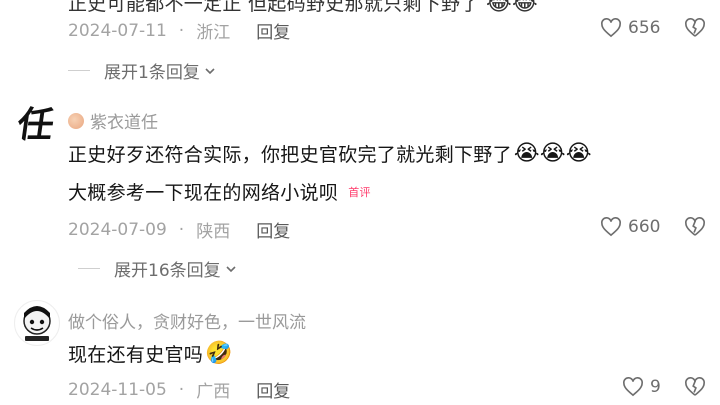  Describe the element at coordinates (117, 389) in the screenshot. I see `comment-date: 2024-11-05` at that location.